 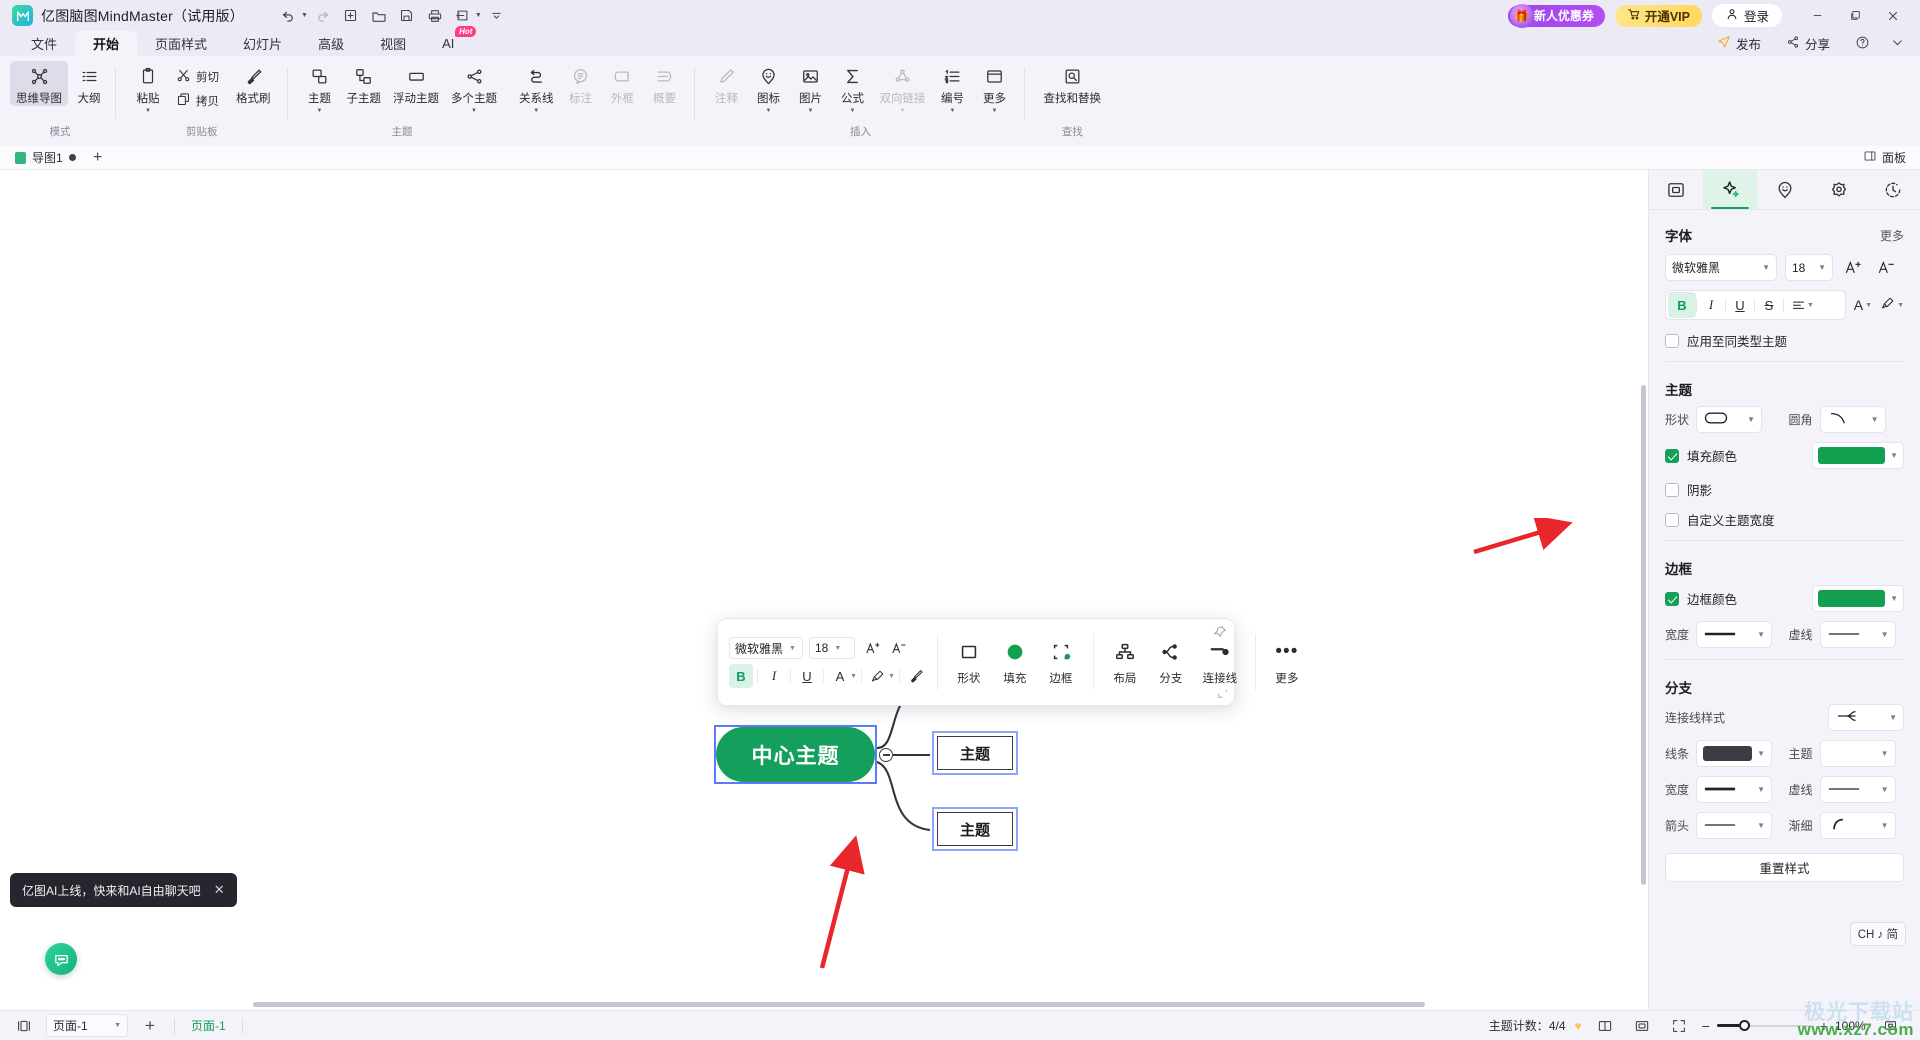 What do you see at coordinates (351, 16) in the screenshot?
I see `new-button` at bounding box center [351, 16].